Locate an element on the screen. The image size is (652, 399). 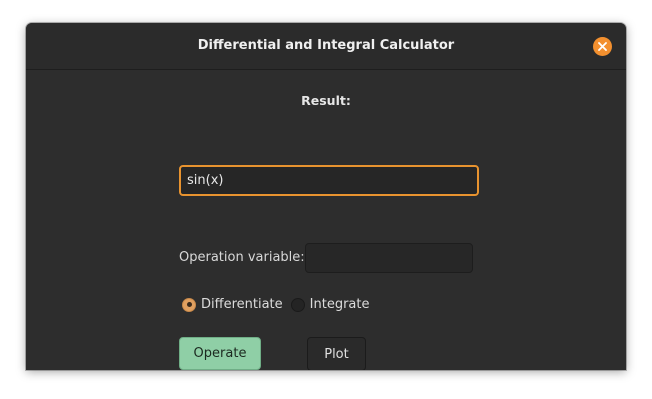
operation-variable-label: Operation variable: is located at coordinates (242, 257).